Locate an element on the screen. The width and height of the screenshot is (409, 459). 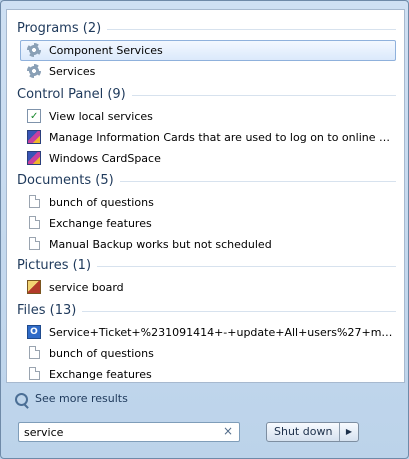
result-windows-cardspace: Windows CardSpace is located at coordinates (208, 158).